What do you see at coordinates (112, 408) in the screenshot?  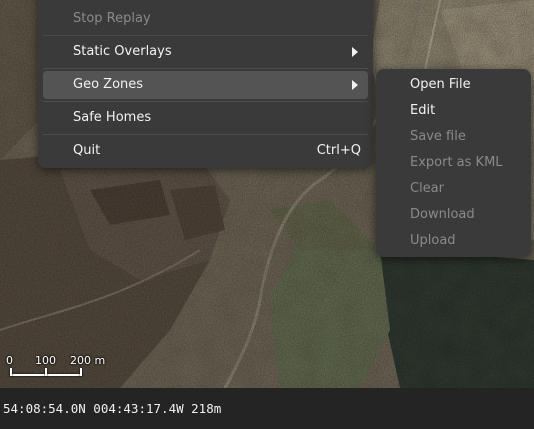 I see `coordinates-readout: 54:08:54.0N 004:43:17.4W 218m` at bounding box center [112, 408].